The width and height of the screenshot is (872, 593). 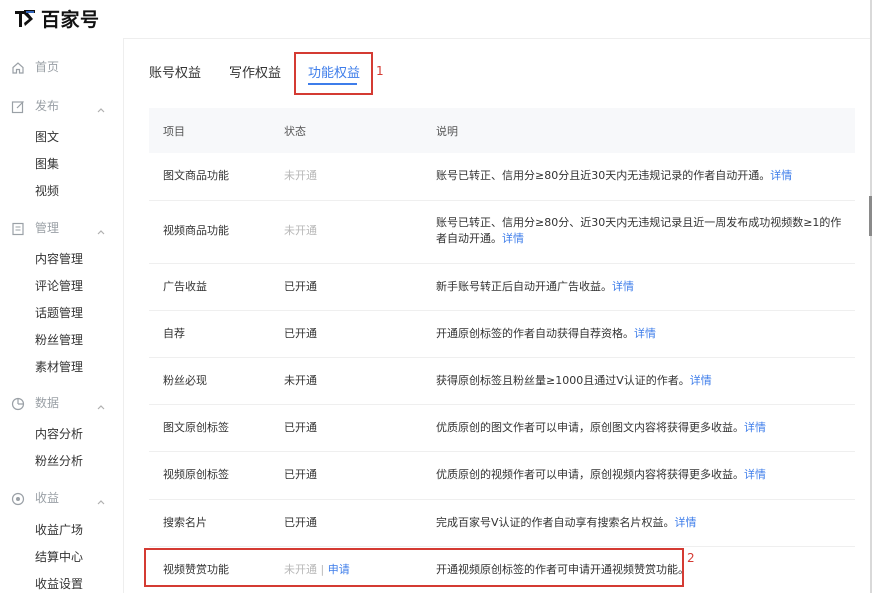 I want to click on table-row: 搜索名片 已开通 完成百家号V认证的作者自动享有搜索名片权益。详情, so click(x=502, y=523).